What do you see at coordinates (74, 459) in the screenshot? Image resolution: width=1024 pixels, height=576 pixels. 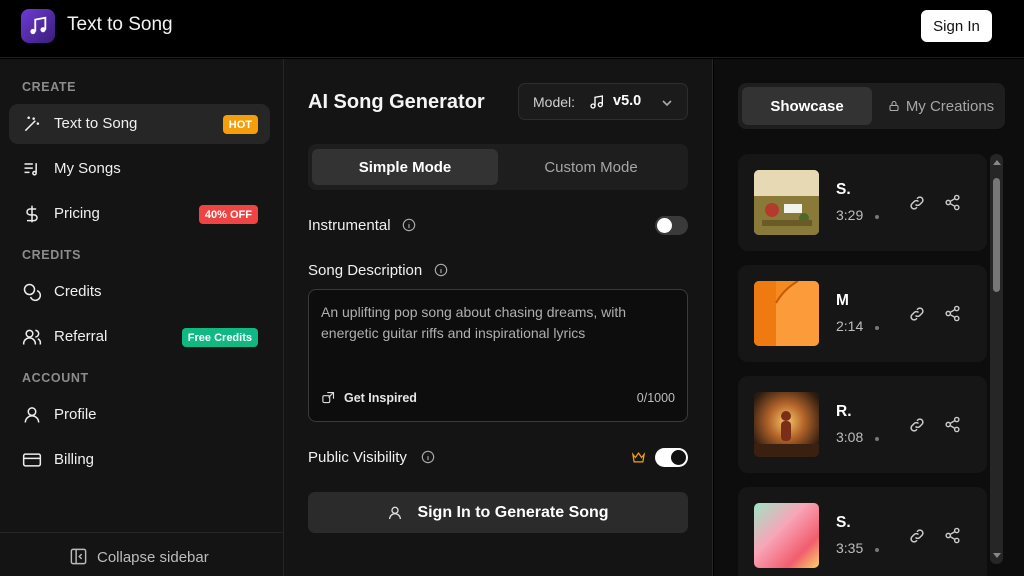 I see `sidebar-item-label: Billing` at bounding box center [74, 459].